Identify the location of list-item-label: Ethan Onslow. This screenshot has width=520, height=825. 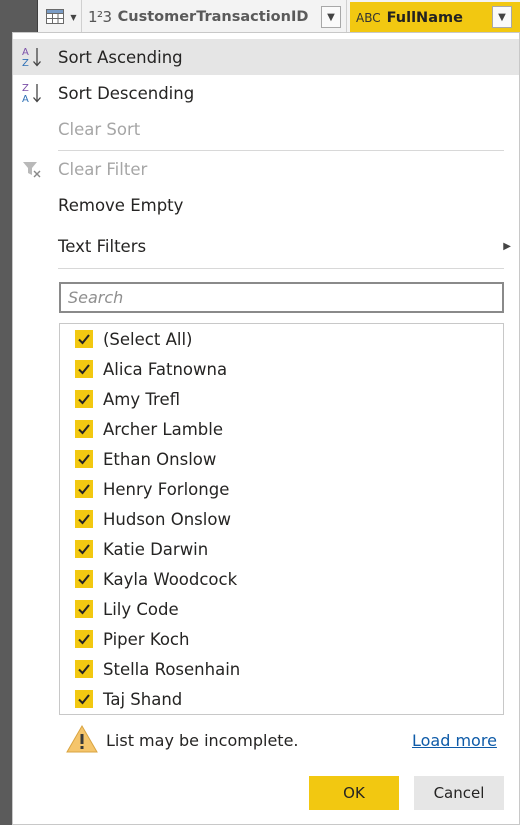
(160, 459).